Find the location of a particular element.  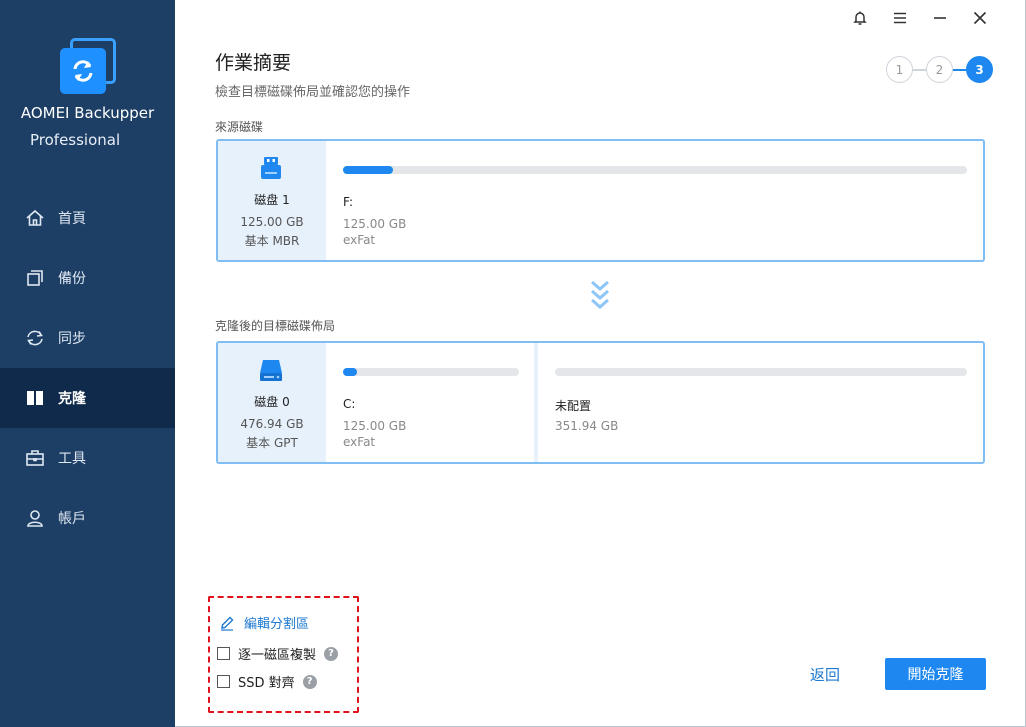

menu-icon is located at coordinates (900, 18).